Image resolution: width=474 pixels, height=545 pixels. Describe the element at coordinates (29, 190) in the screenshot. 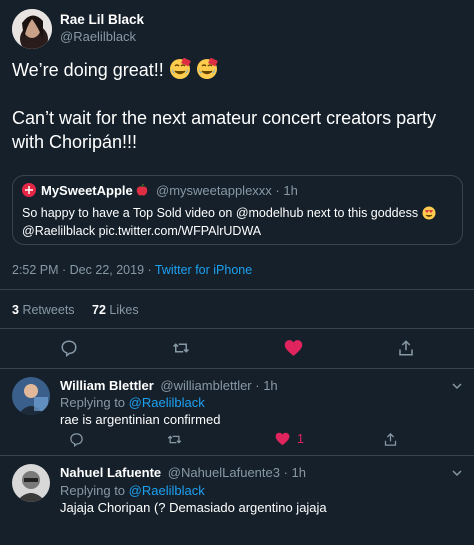

I see `quote-avatar` at that location.